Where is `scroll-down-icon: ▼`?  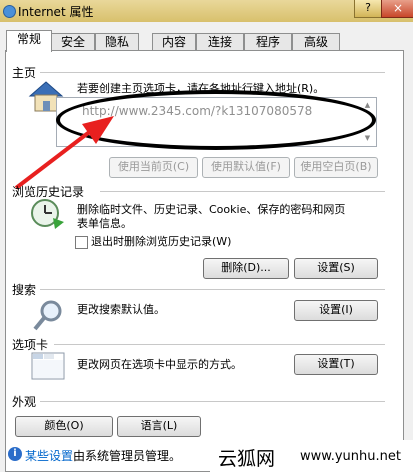
scroll-down-icon: ▼ is located at coordinates (367, 138).